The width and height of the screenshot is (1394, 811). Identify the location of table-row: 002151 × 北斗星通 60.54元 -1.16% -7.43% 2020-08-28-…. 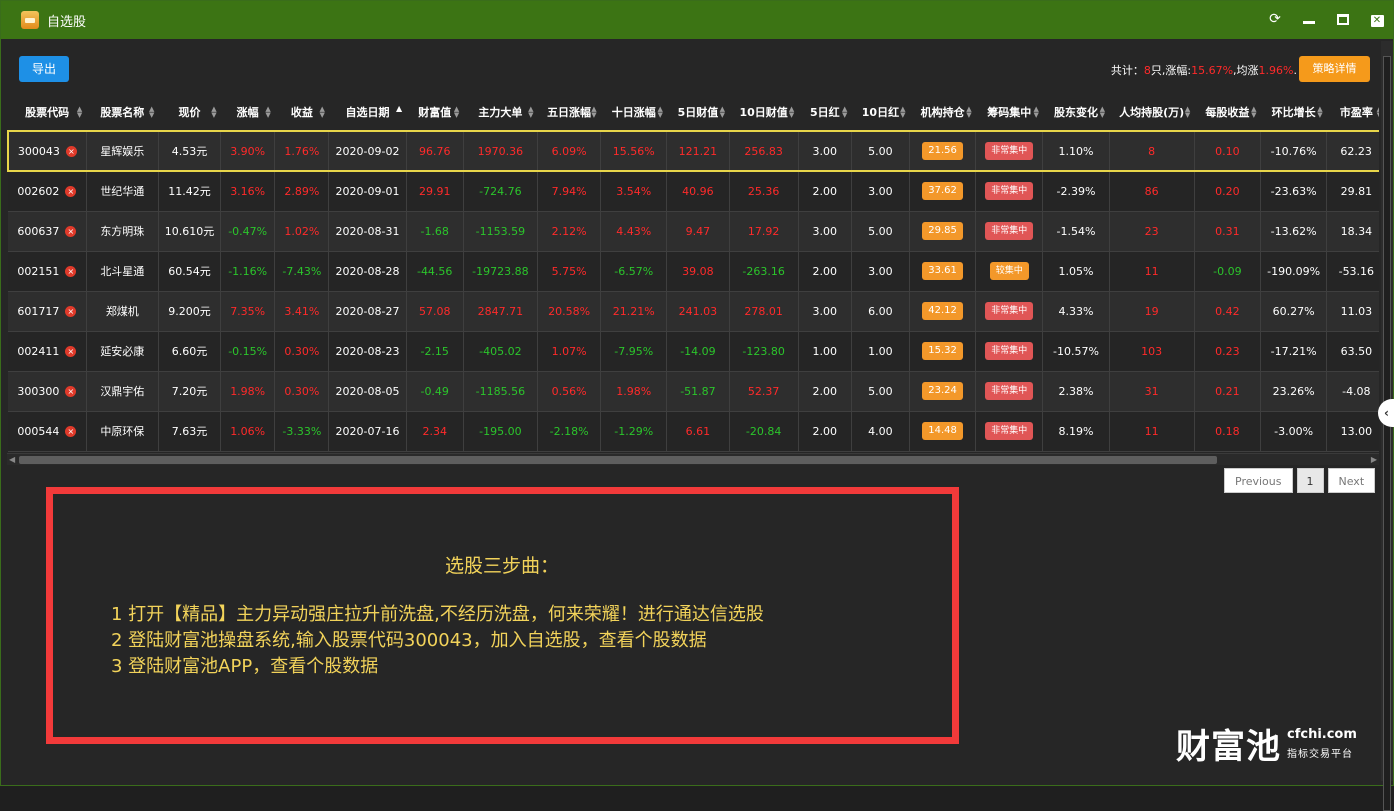
(693, 271).